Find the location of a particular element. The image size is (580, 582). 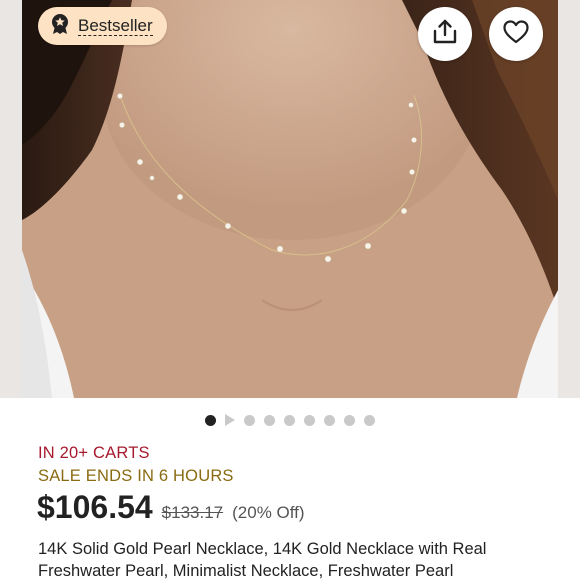

bestseller-badge: Bestseller is located at coordinates (102, 26).